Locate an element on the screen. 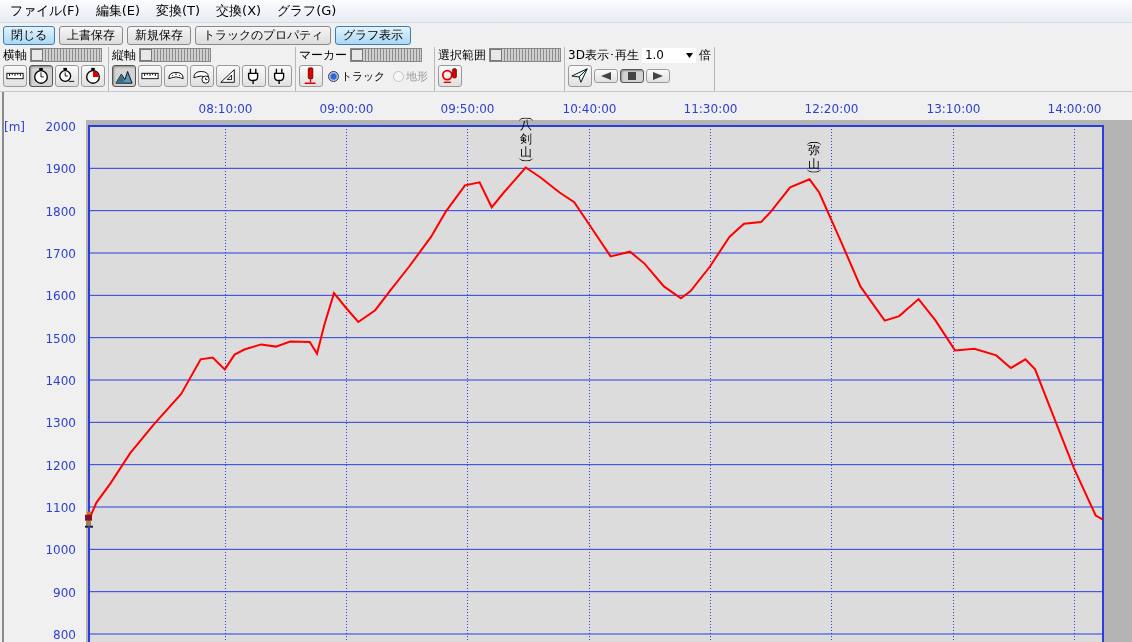 The image size is (1132, 642). y-tick-label: 1600 is located at coordinates (60, 296).